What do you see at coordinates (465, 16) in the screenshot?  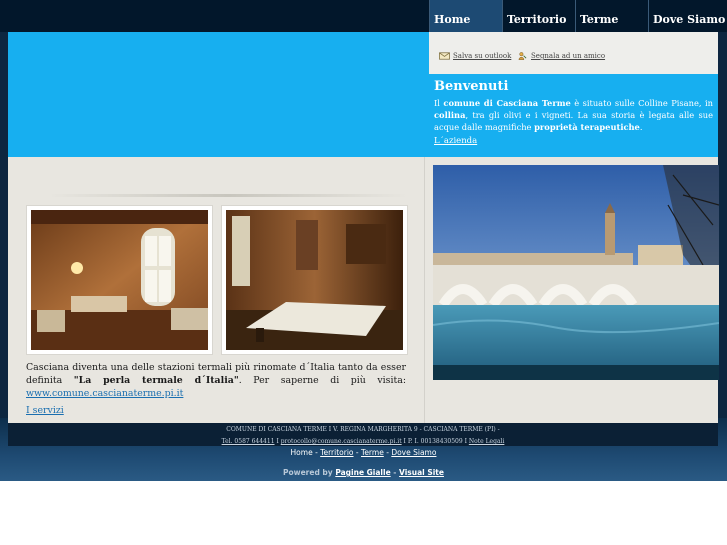 I see `nav-item-home: Home` at bounding box center [465, 16].